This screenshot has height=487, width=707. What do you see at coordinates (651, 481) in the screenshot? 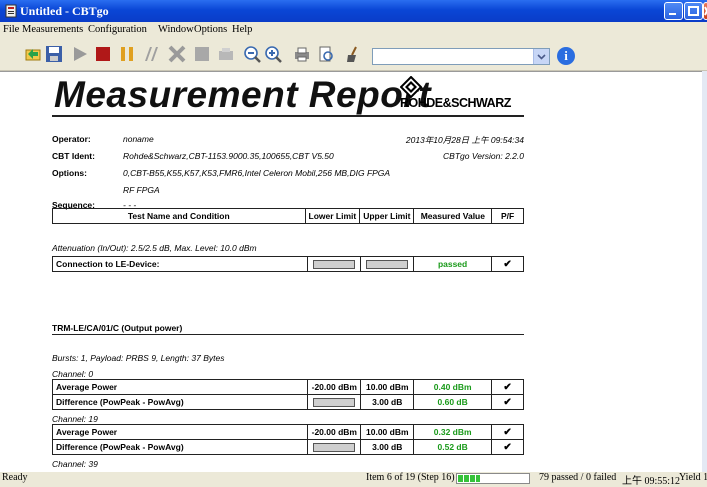
I see `status-time: 上午 09:55:12` at bounding box center [651, 481].